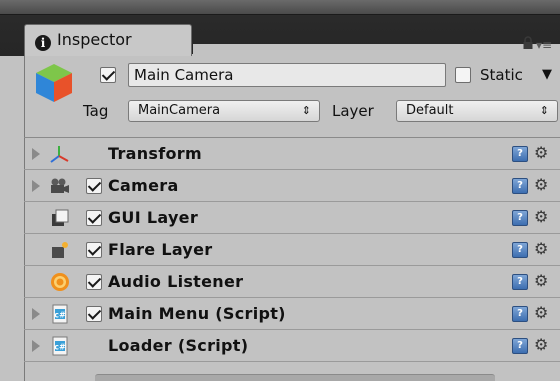 This screenshot has height=381, width=560. What do you see at coordinates (178, 345) in the screenshot?
I see `component-label: Loader (Script)` at bounding box center [178, 345].